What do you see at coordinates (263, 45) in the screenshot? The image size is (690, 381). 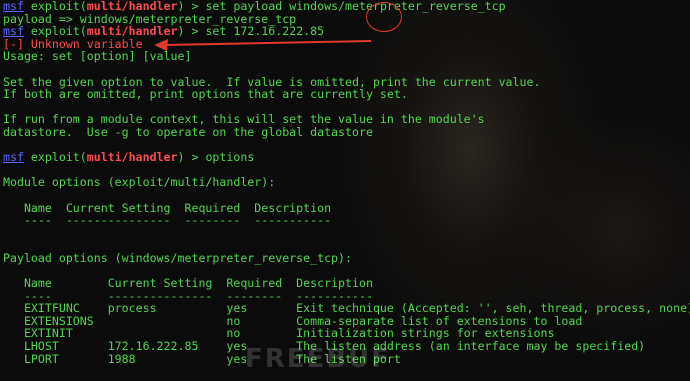 I see `annotation-arrow-icon` at bounding box center [263, 45].